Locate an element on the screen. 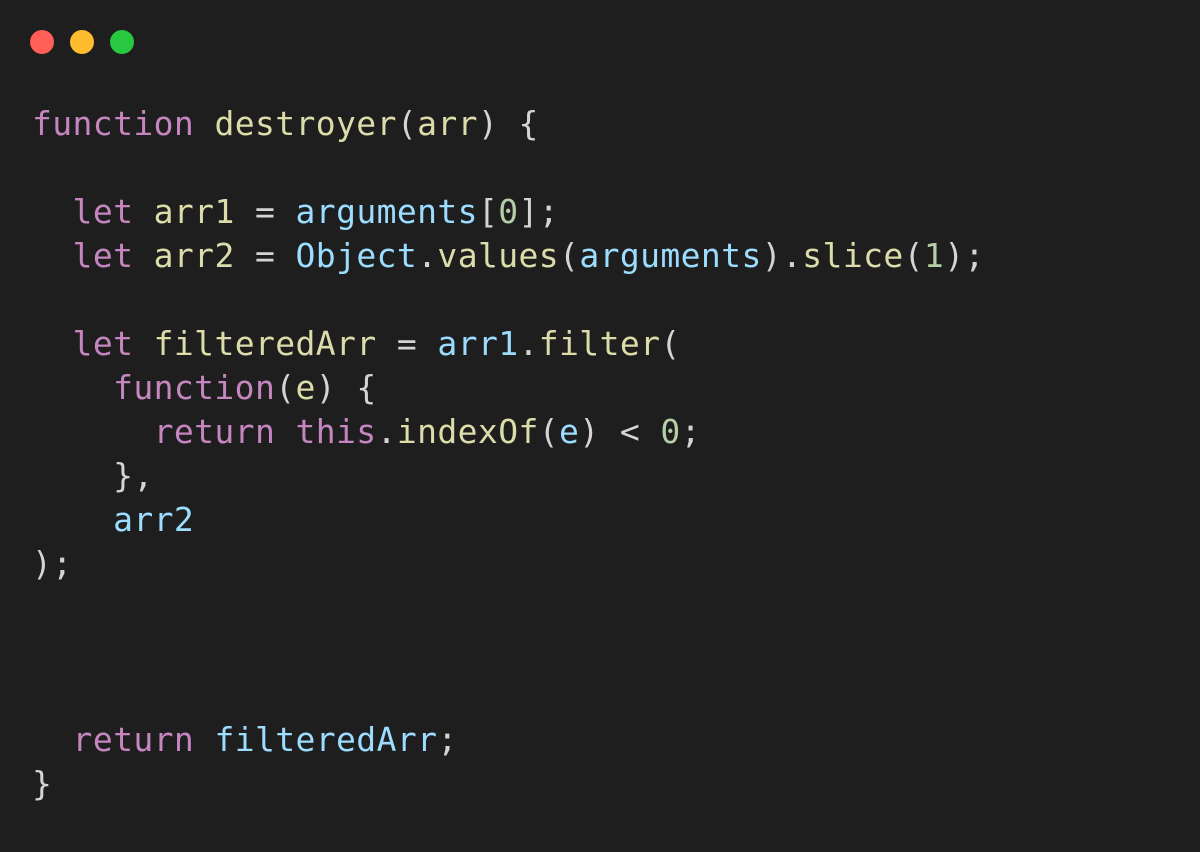 Image resolution: width=1200 pixels, height=852 pixels. code-line: ); is located at coordinates (508, 564).